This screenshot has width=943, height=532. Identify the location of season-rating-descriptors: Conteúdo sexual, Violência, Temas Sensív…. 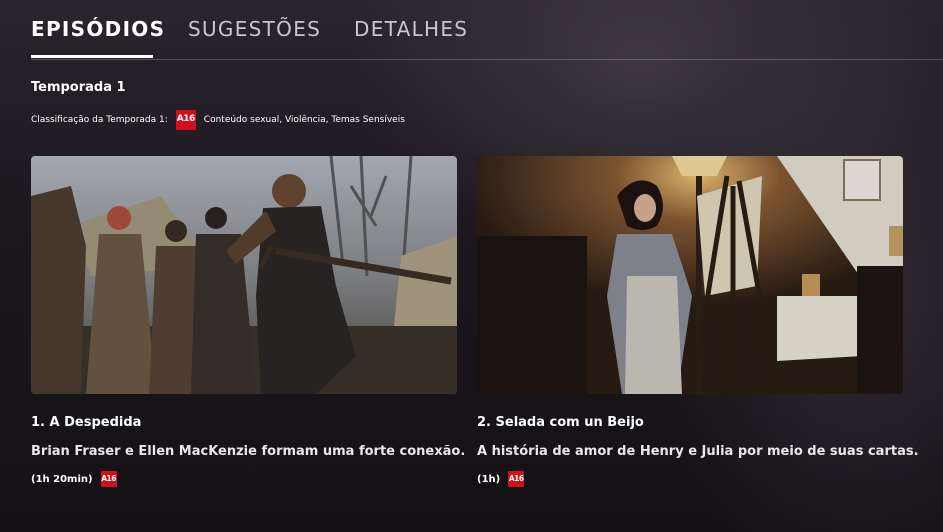
(304, 120).